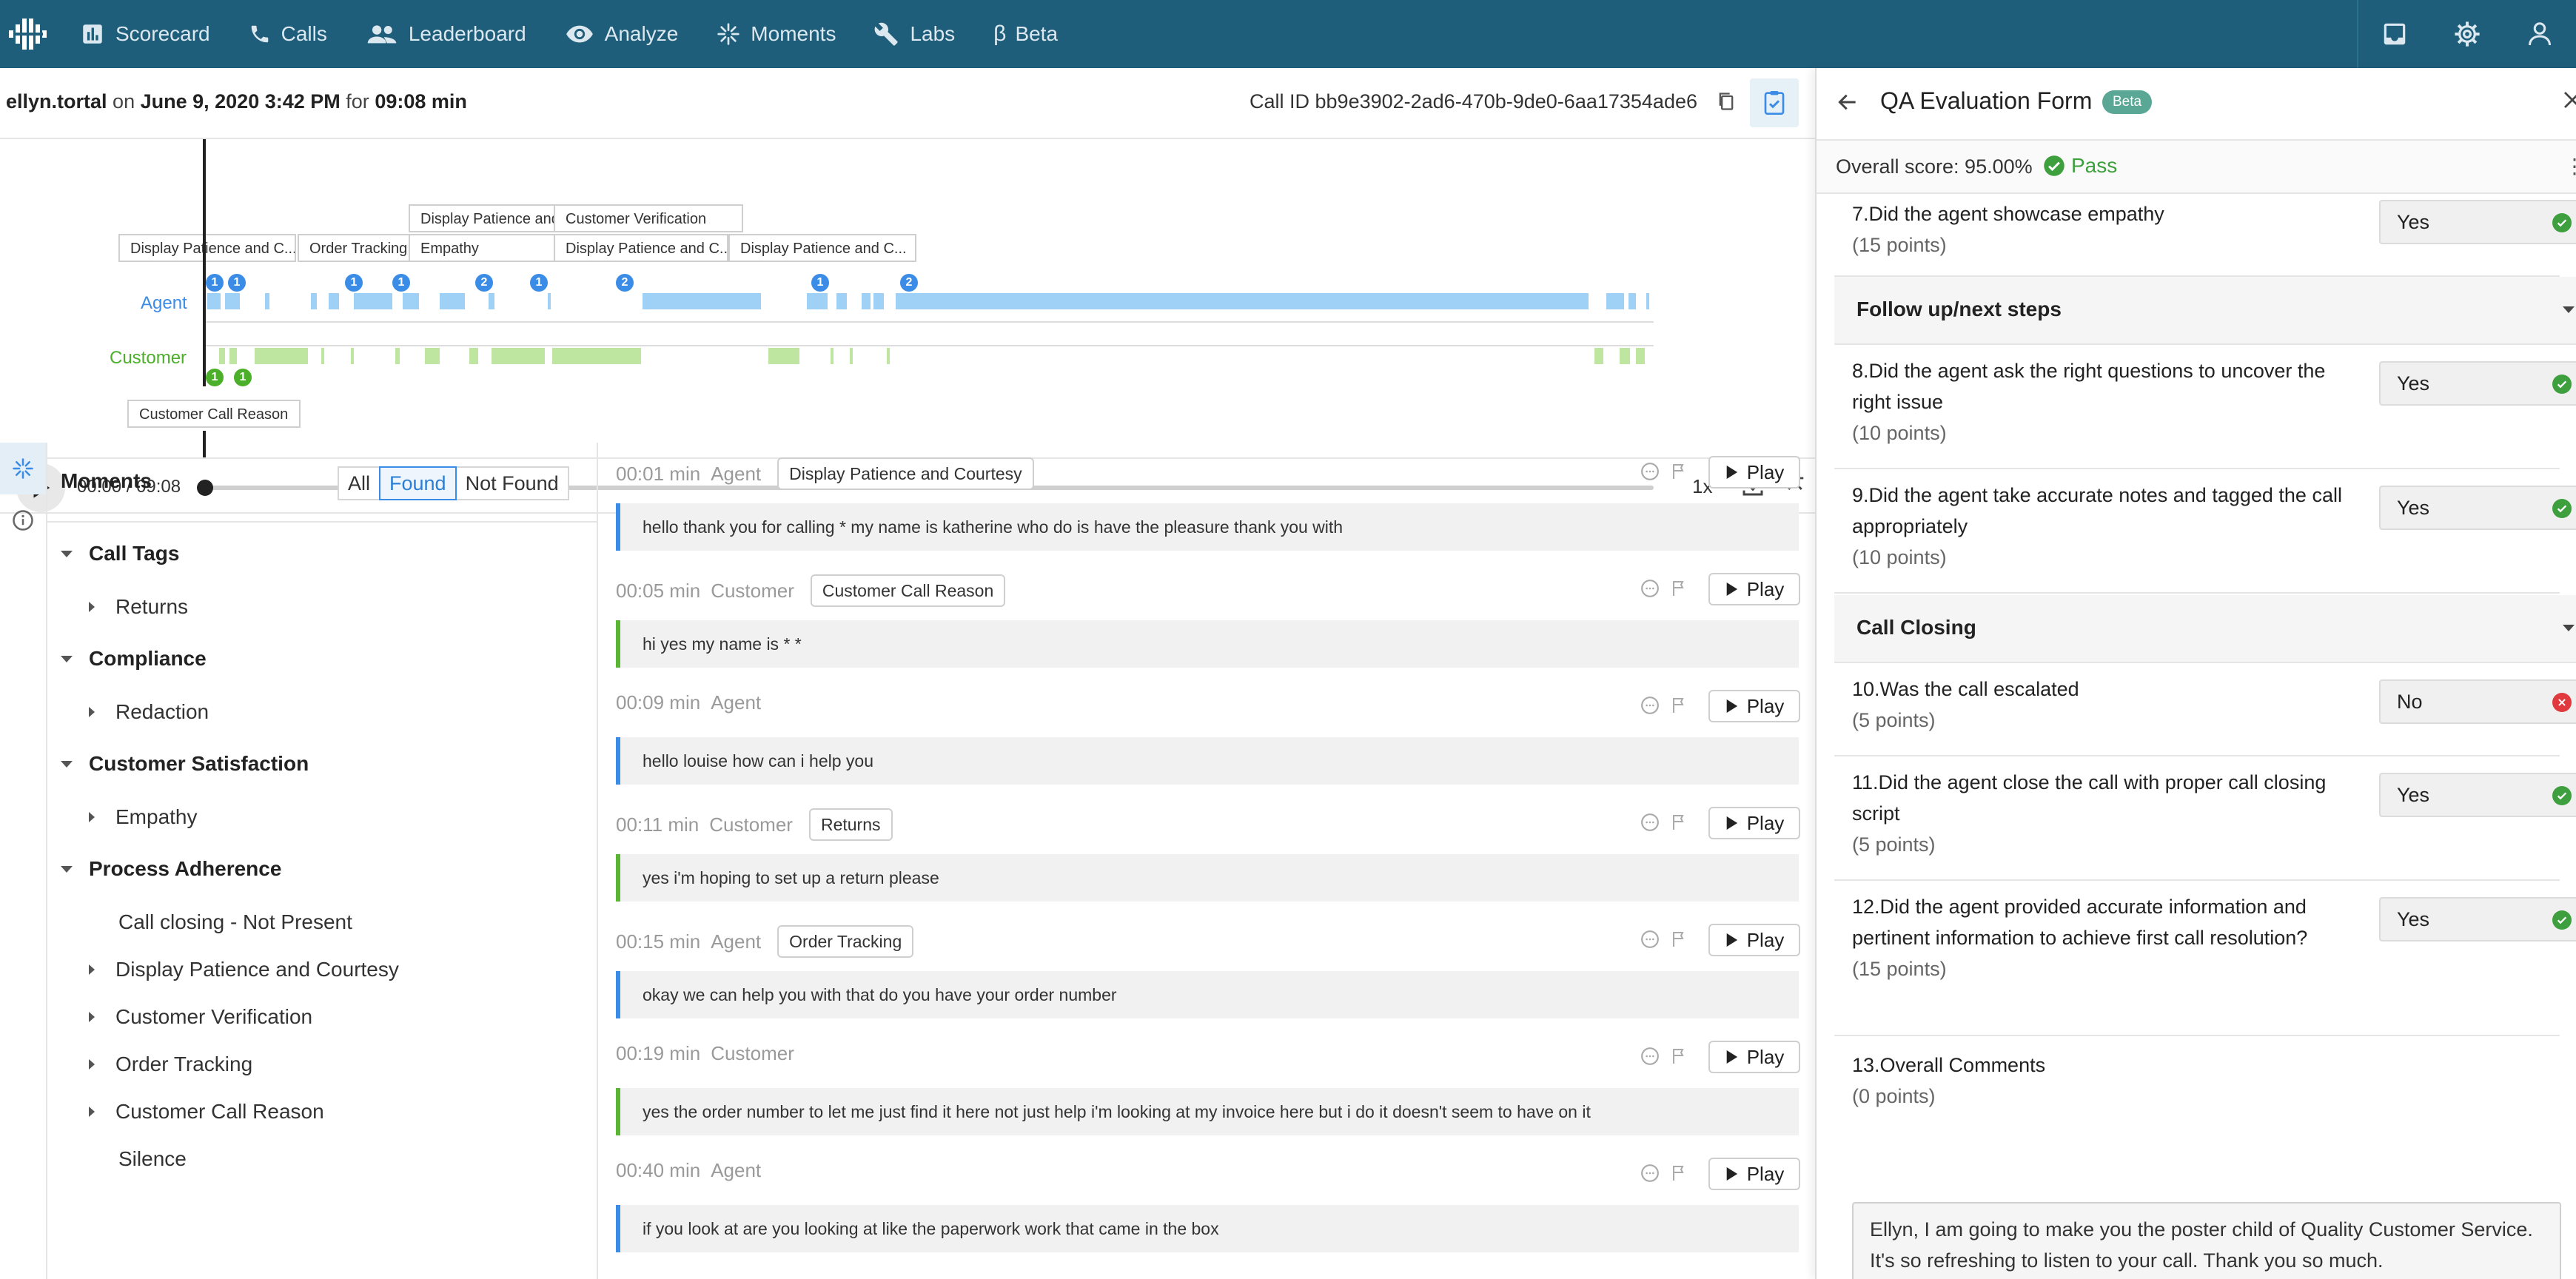 The image size is (2576, 1279). I want to click on tree-category-compliance: Compliance, so click(134, 659).